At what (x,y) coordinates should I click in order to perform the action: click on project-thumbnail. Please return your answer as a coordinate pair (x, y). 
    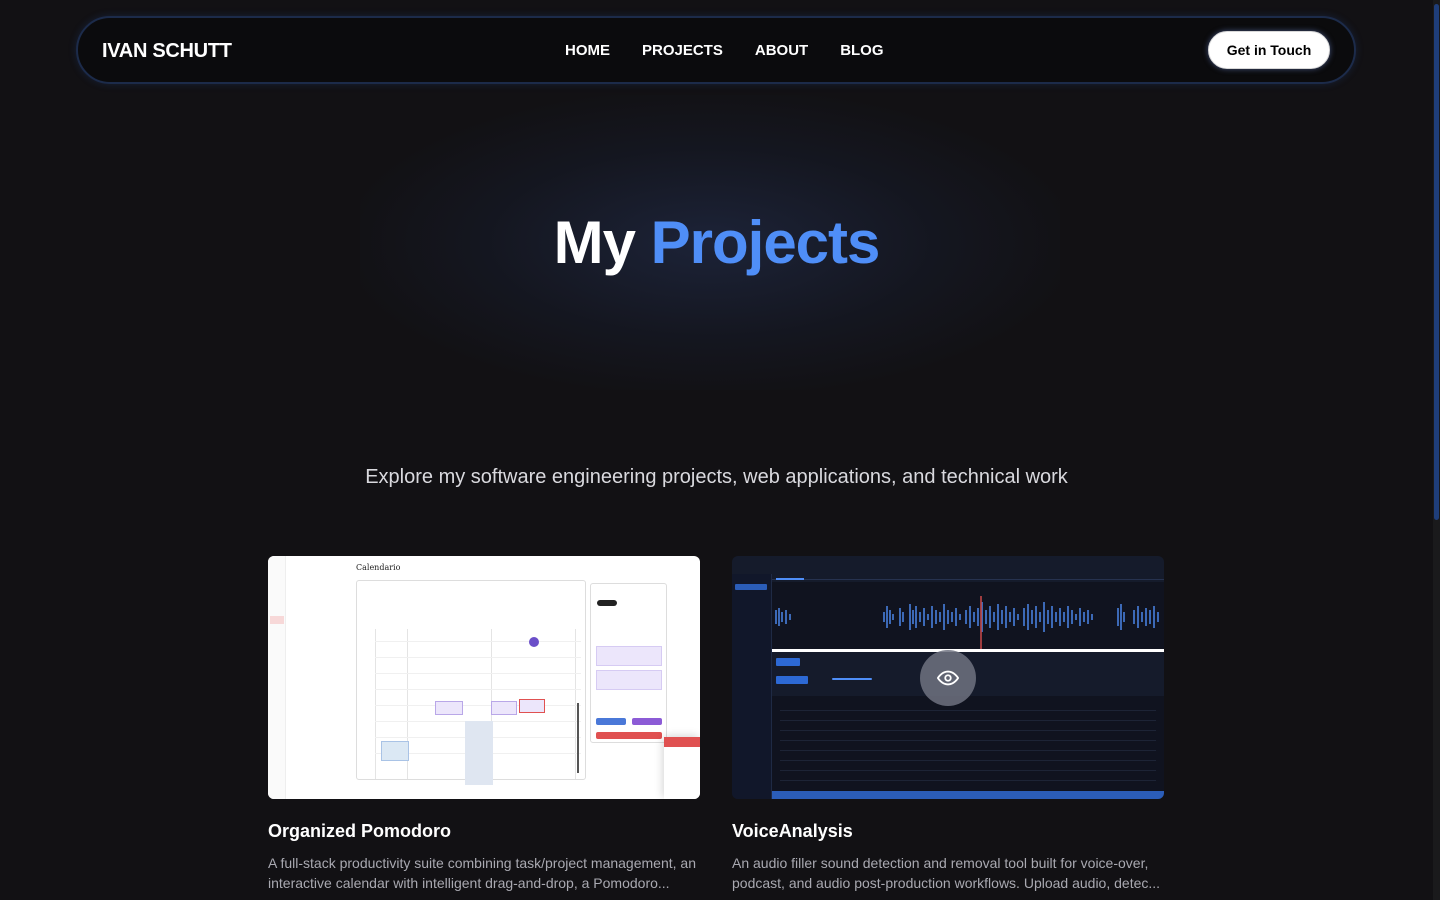
    Looking at the image, I should click on (948, 677).